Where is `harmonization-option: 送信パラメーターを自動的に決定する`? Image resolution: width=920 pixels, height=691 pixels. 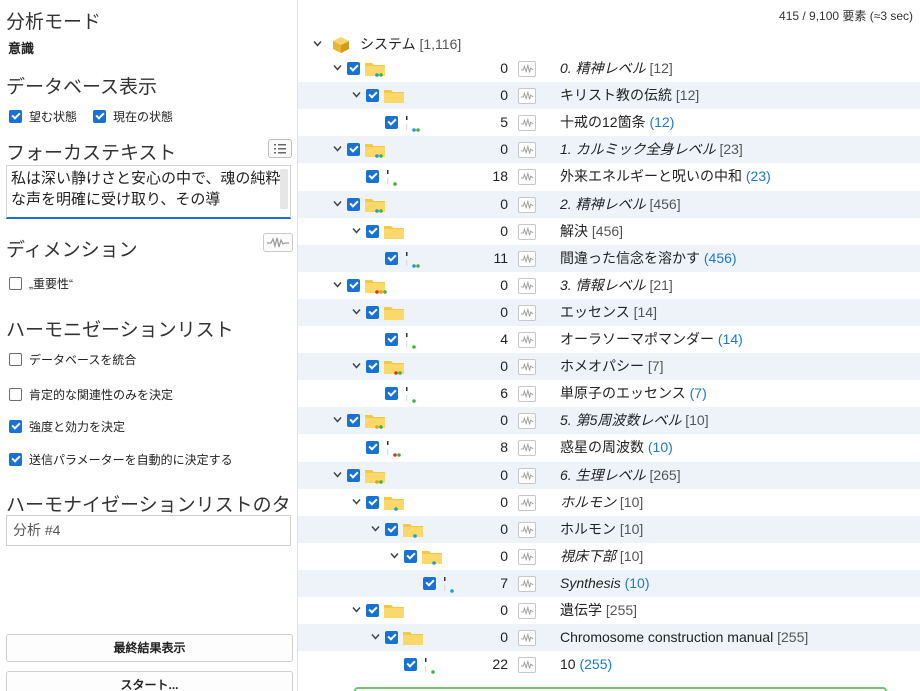 harmonization-option: 送信パラメーターを自動的に決定する is located at coordinates (121, 459).